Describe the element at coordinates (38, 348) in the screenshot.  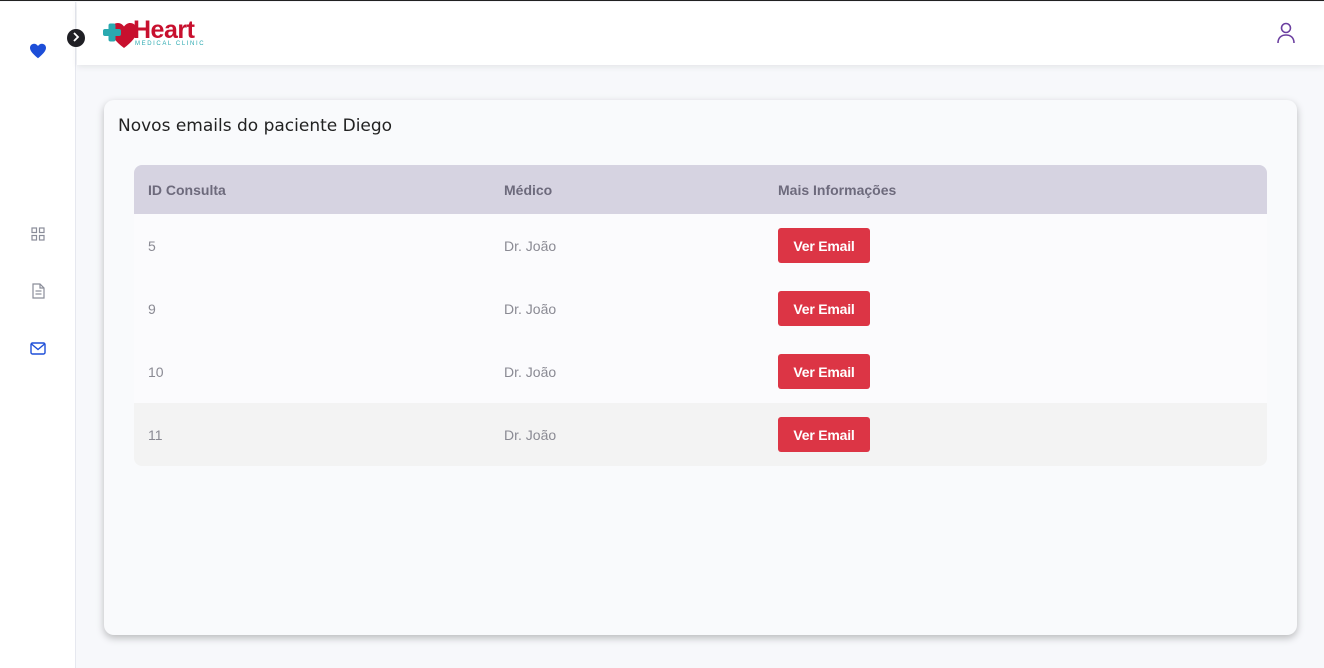
I see `mail-icon` at that location.